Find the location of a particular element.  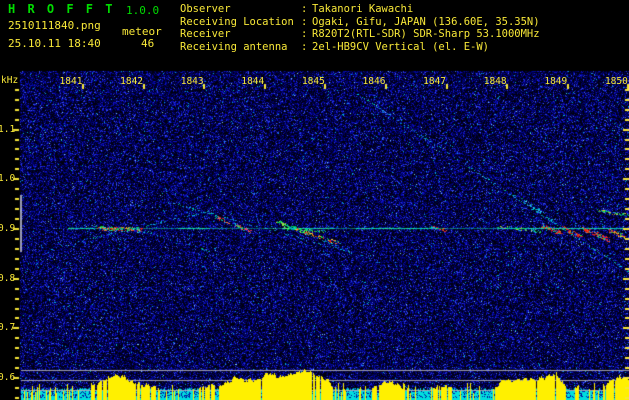

info-row-value: 2el-HB9CV Vertical (el. E-W) is located at coordinates (401, 46).